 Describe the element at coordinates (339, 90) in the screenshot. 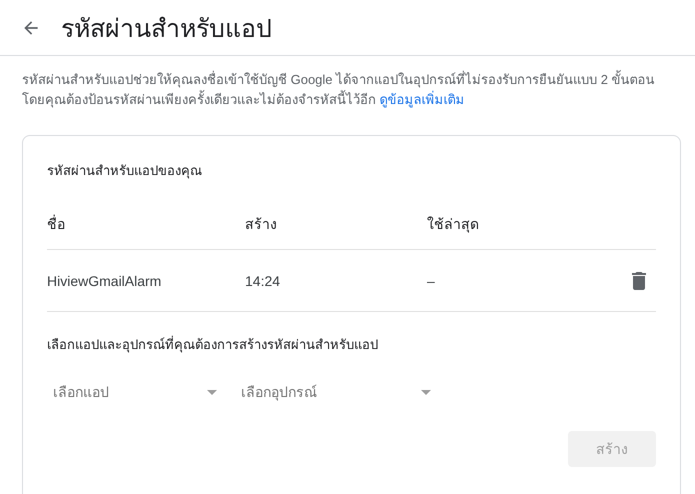

I see `description-text: รหัสผ่านสำหรับแอปช่วยให้คุณลงชื่อเข้าใช้บัญชี Google ได้จากแอปในอุปกรณ์ที่ไม่รองรับการยืนยันแบบ 2 ขั้นตอน โดยคุณต้องป้อนรหัสผ่านเพียงครั้งเดียวและไม่ต้องจำรหัสนี้ไว้อีก ดูข้อมูลเพิ่มเติม` at that location.